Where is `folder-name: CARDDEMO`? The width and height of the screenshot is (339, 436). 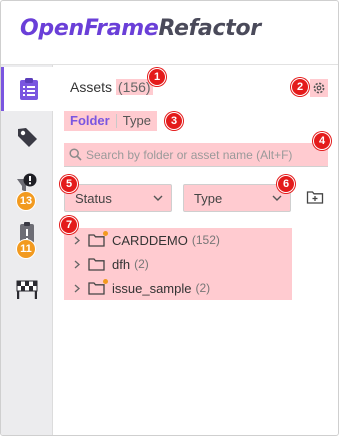 folder-name: CARDDEMO is located at coordinates (150, 240).